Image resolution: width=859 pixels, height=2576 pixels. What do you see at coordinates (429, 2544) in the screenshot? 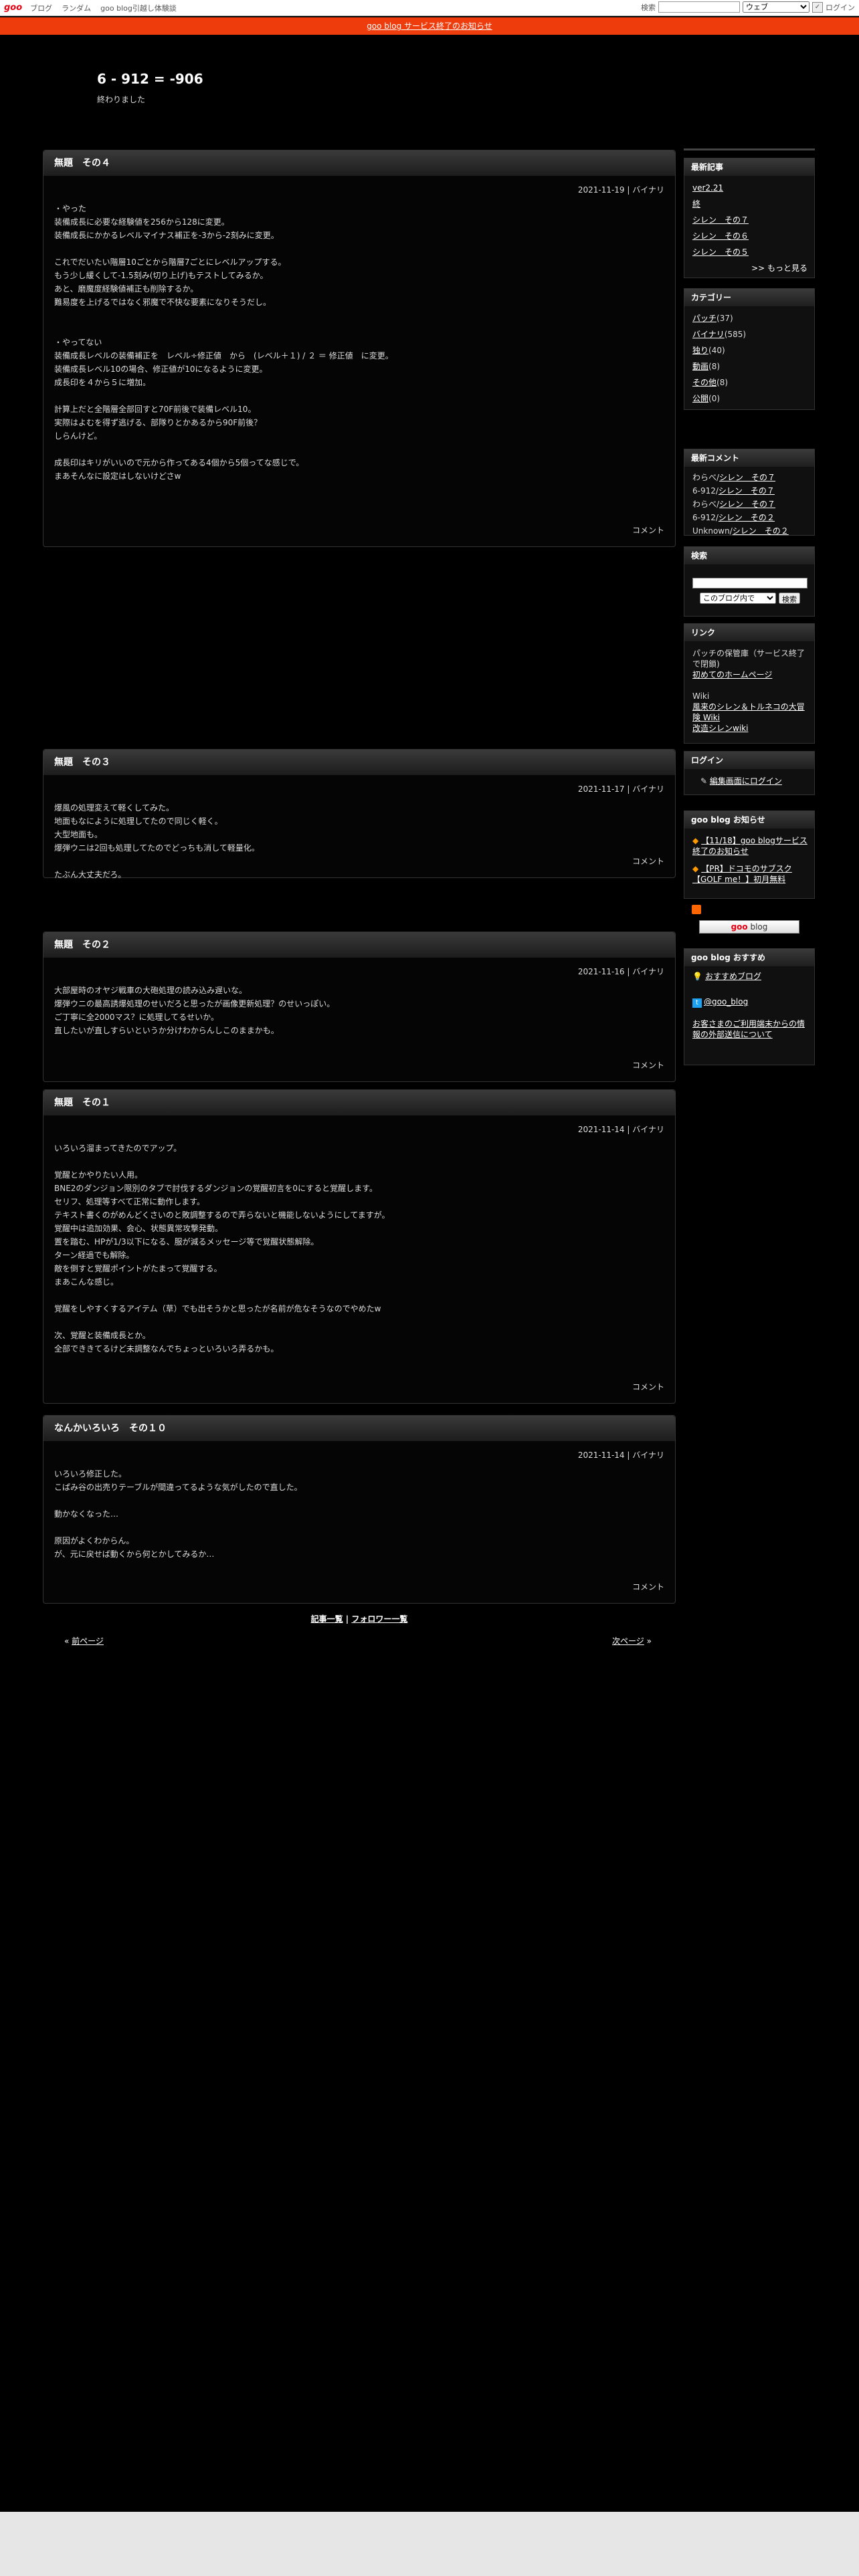
I see `footer-bar` at bounding box center [429, 2544].